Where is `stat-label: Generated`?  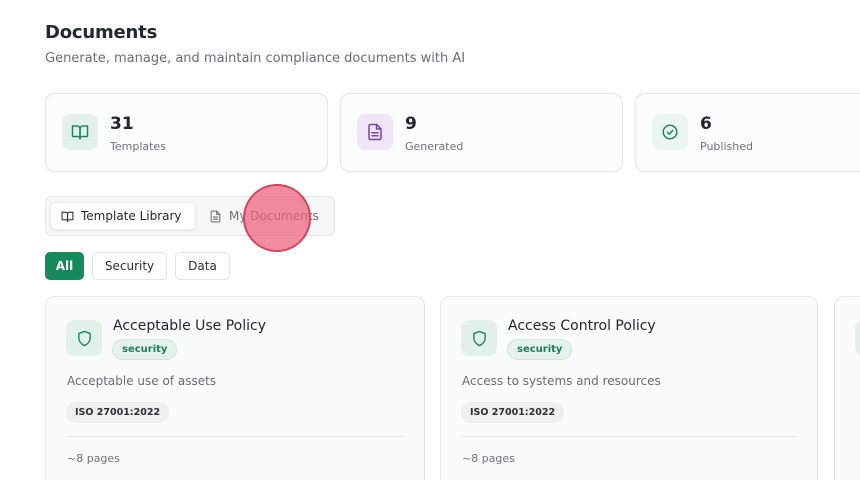 stat-label: Generated is located at coordinates (434, 146).